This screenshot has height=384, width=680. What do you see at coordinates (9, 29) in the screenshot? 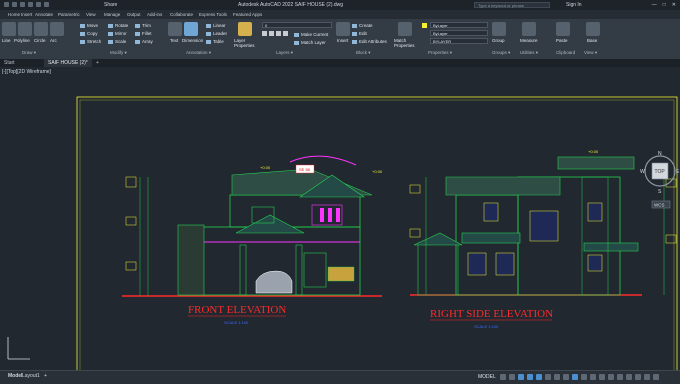
I see `line-tool-icon` at bounding box center [9, 29].